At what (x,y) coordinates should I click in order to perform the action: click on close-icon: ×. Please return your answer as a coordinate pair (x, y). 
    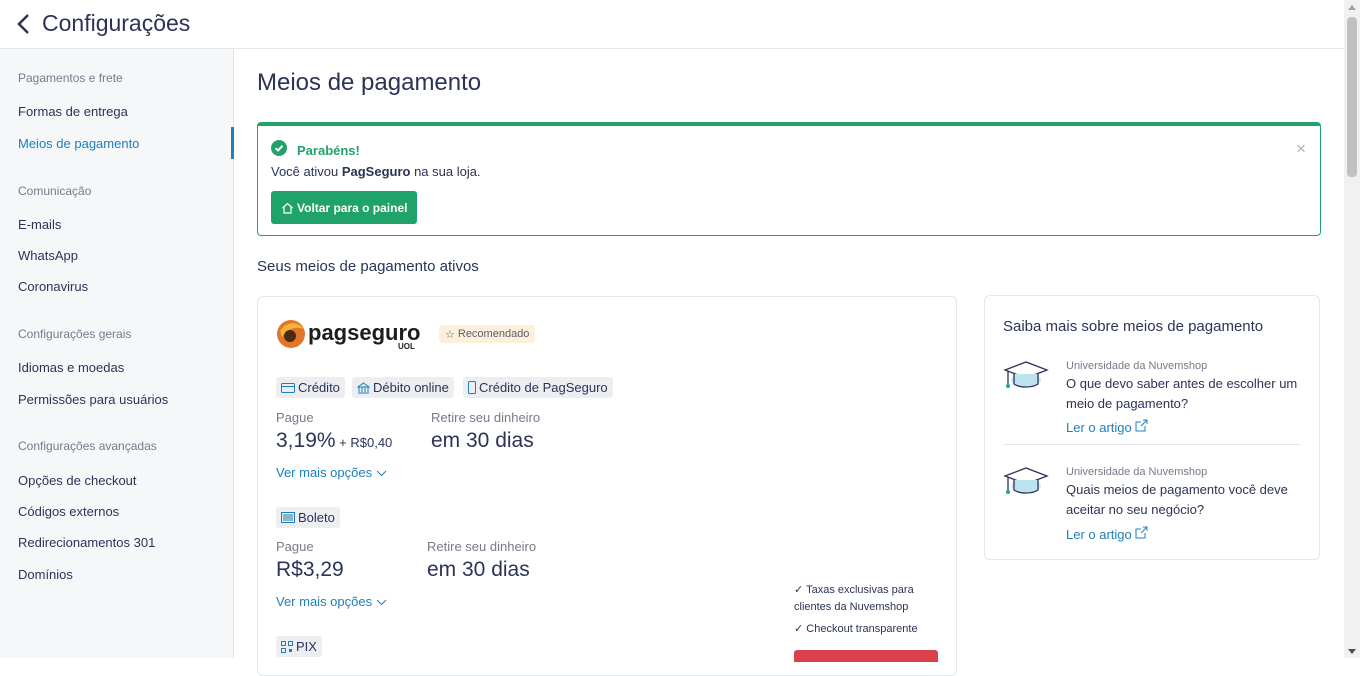
    Looking at the image, I should click on (1301, 149).